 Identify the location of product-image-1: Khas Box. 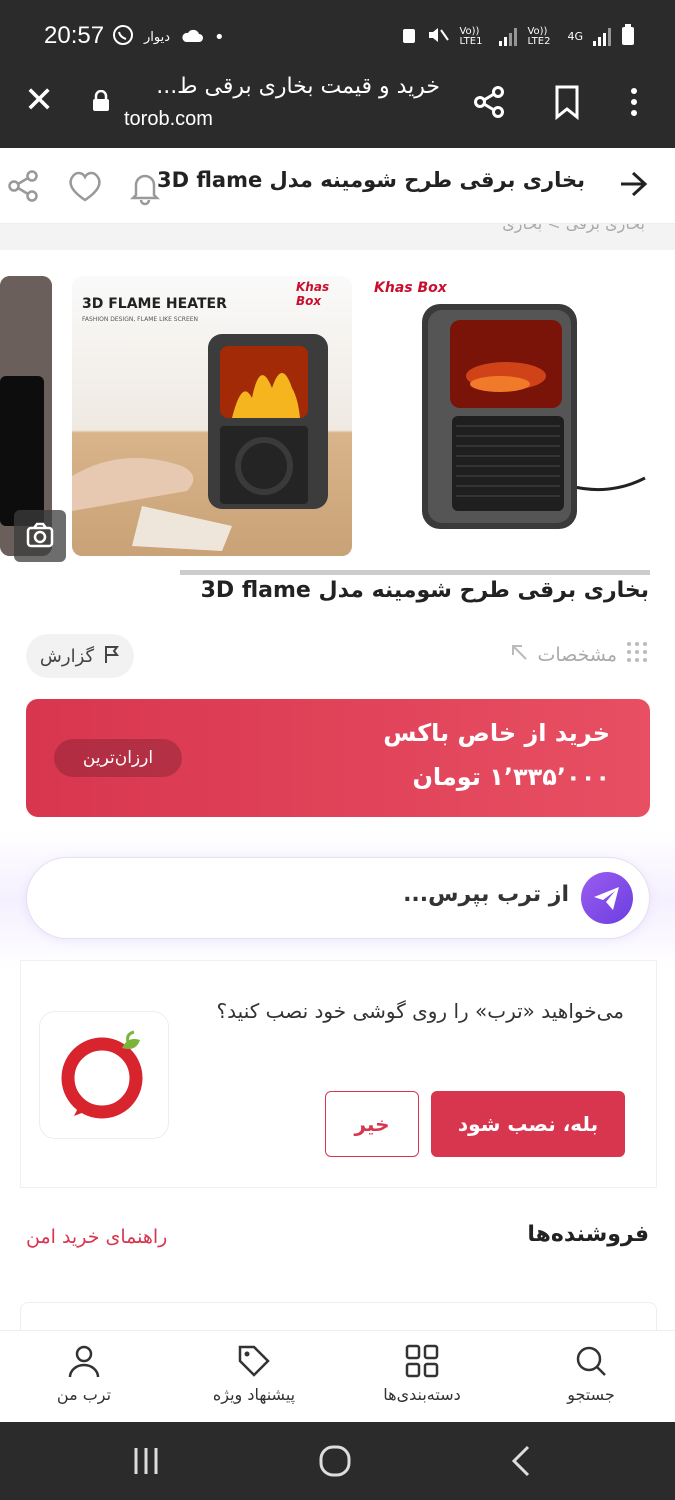
(505, 416).